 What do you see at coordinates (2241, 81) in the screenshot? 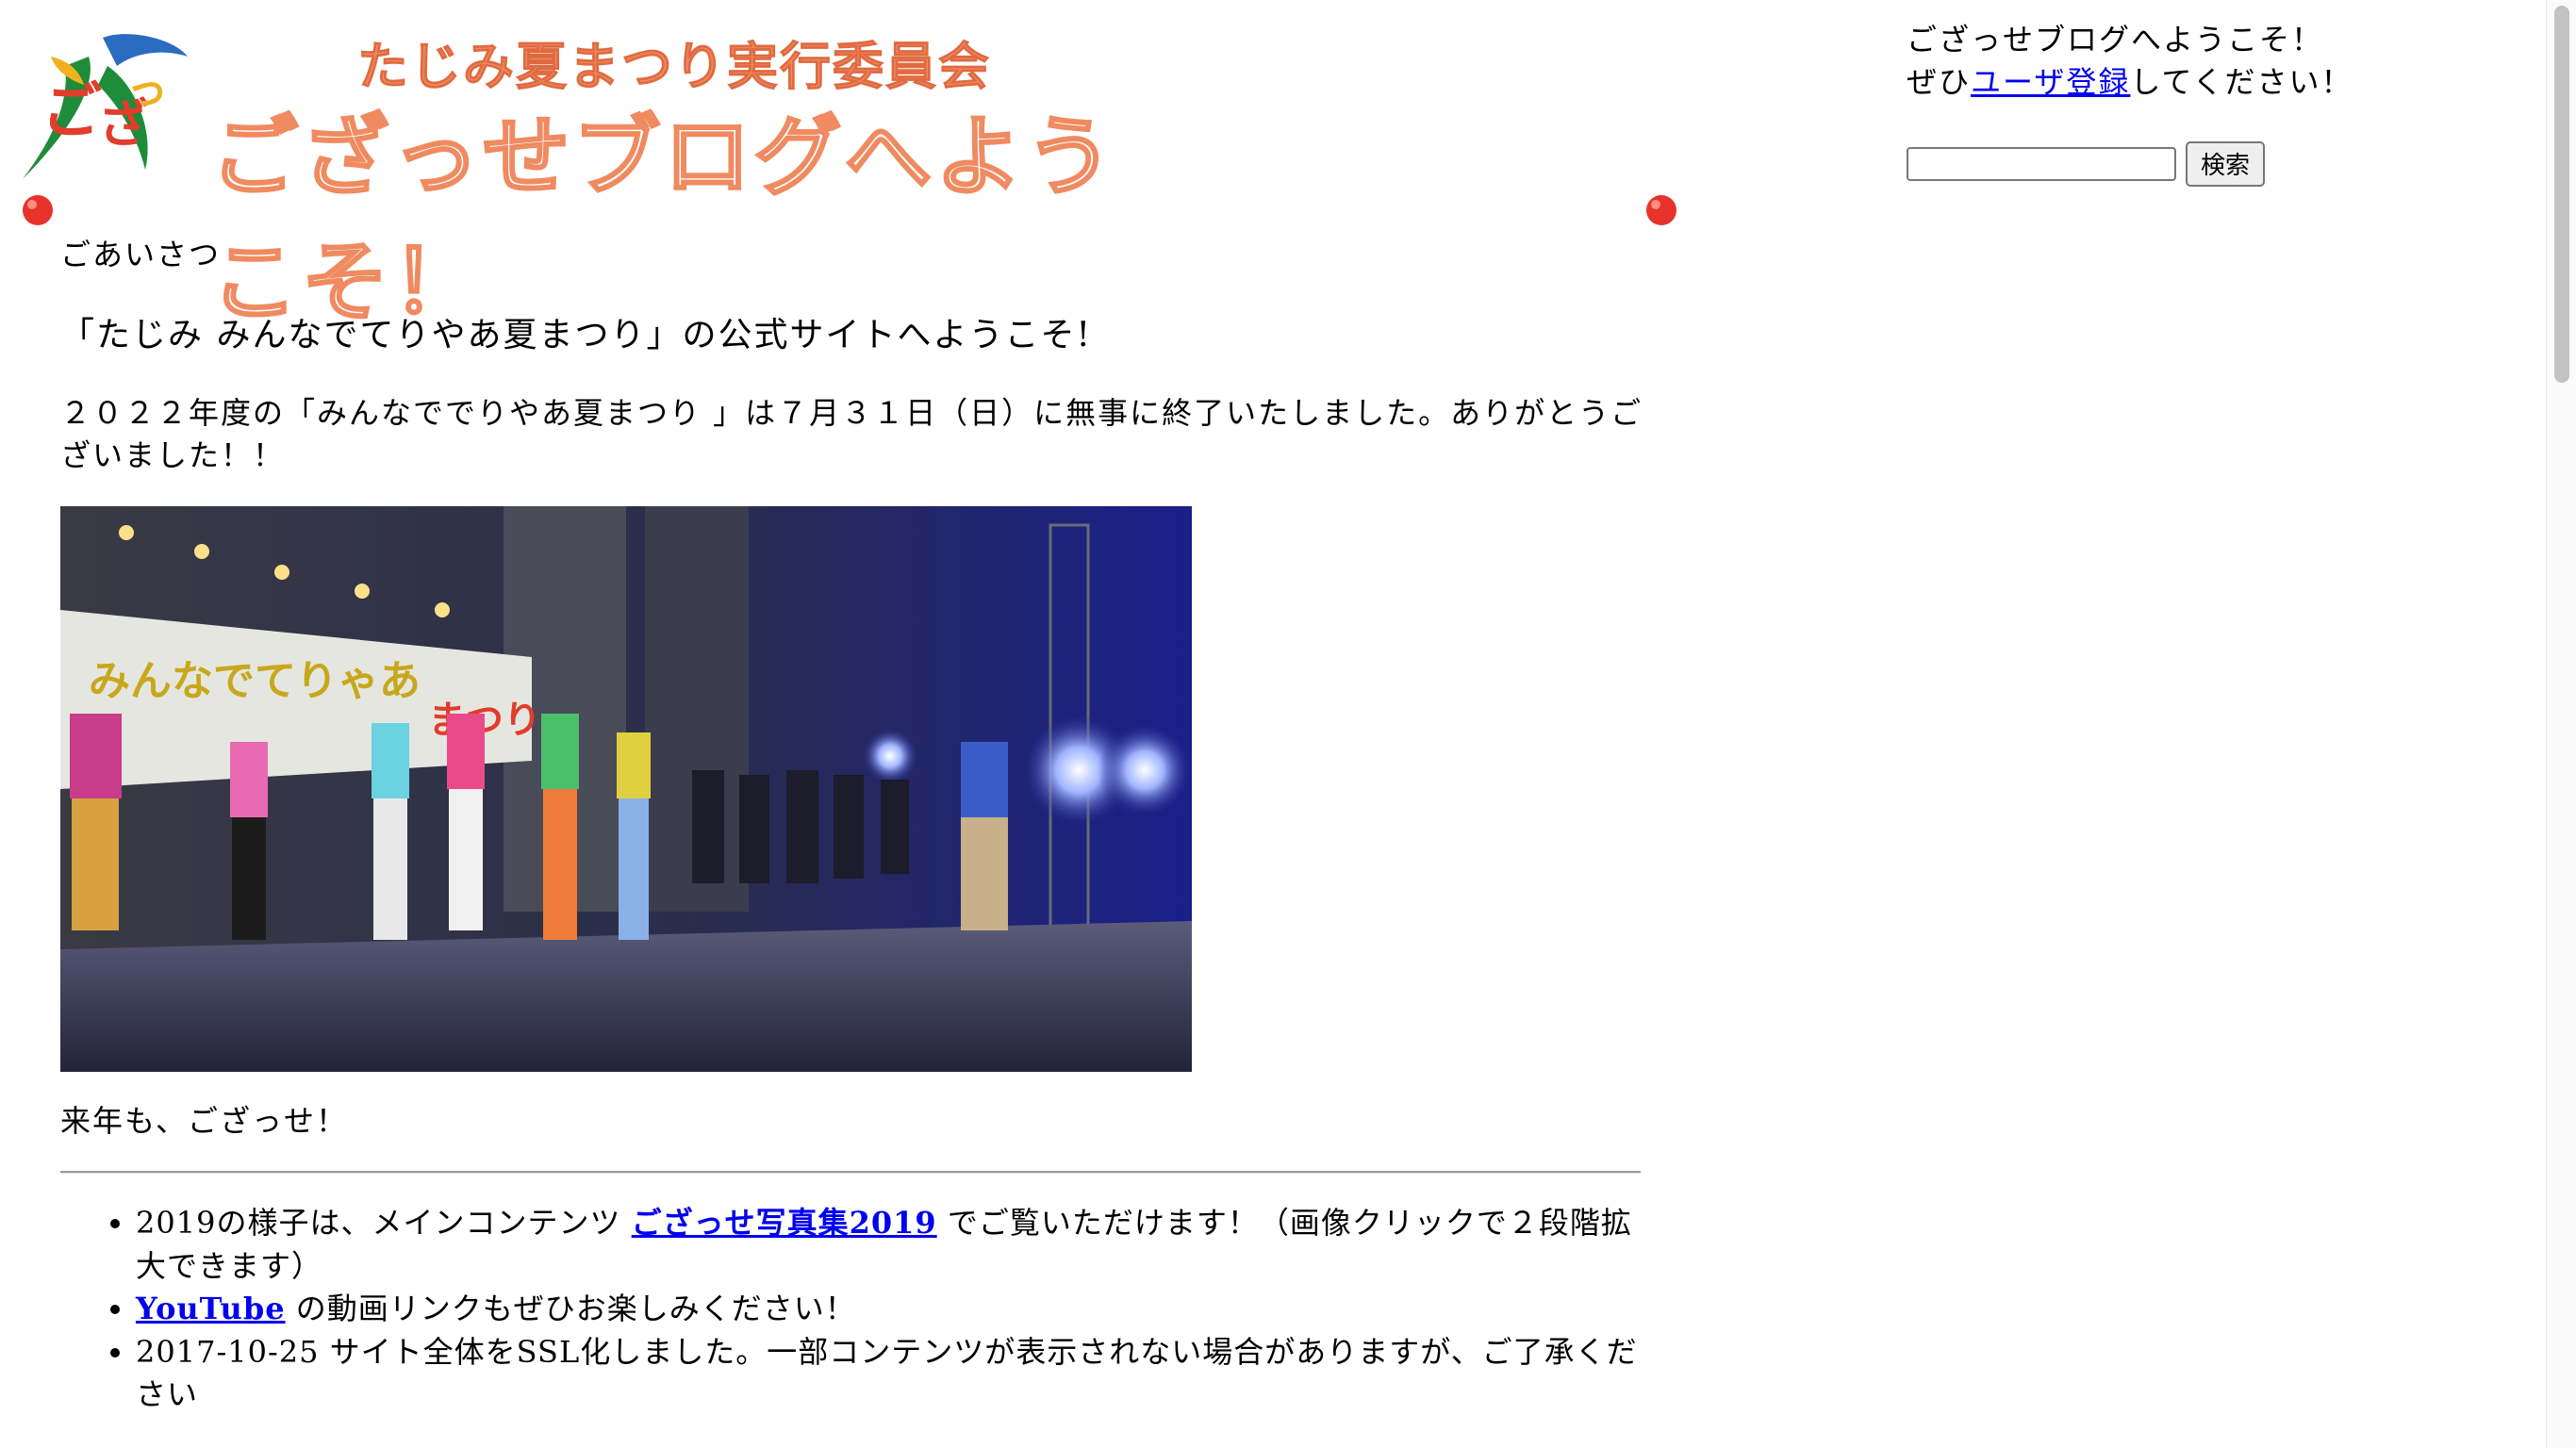
I see `register-suffix: してください！` at bounding box center [2241, 81].